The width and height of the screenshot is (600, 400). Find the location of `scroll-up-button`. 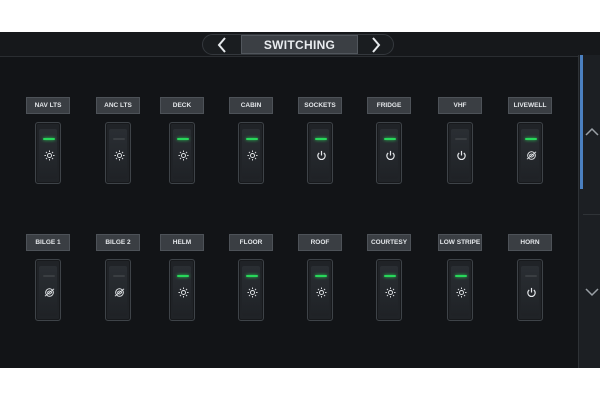

scroll-up-button is located at coordinates (591, 132).